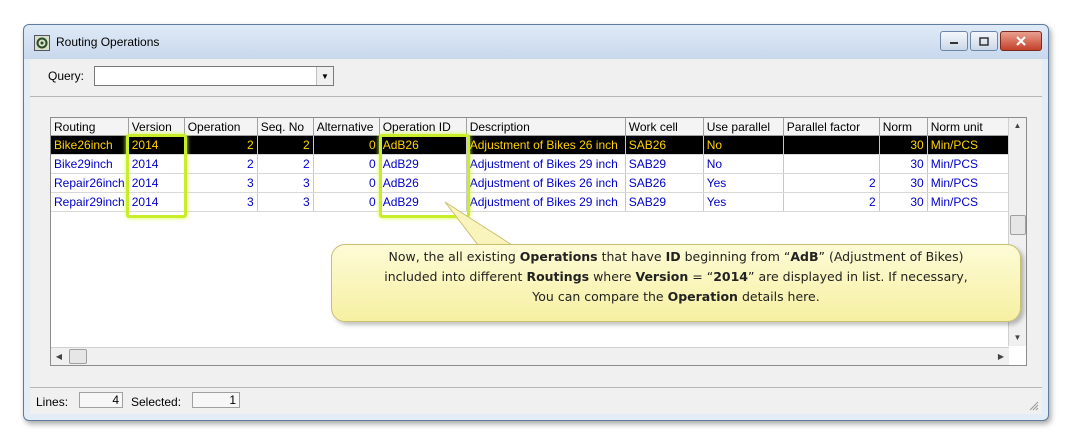  I want to click on scroll-left-icon: ◀, so click(59, 356).